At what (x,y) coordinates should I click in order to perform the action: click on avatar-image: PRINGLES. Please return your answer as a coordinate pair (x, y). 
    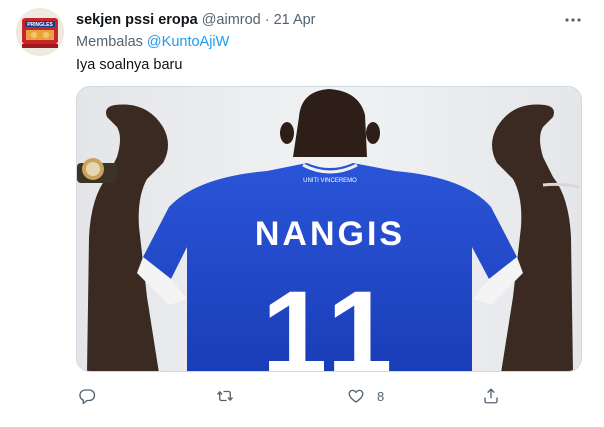
    Looking at the image, I should click on (40, 32).